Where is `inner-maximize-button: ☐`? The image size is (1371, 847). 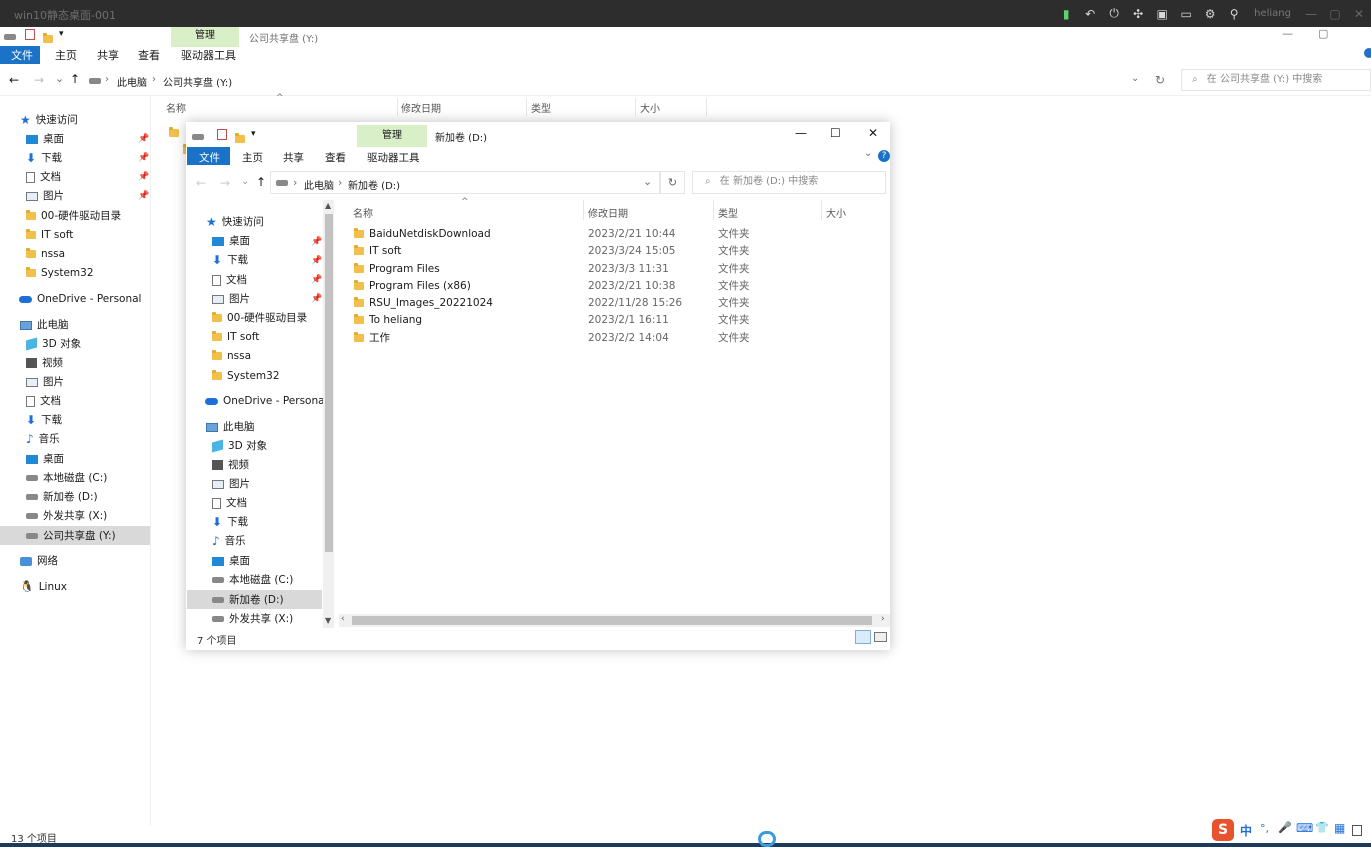 inner-maximize-button: ☐ is located at coordinates (835, 133).